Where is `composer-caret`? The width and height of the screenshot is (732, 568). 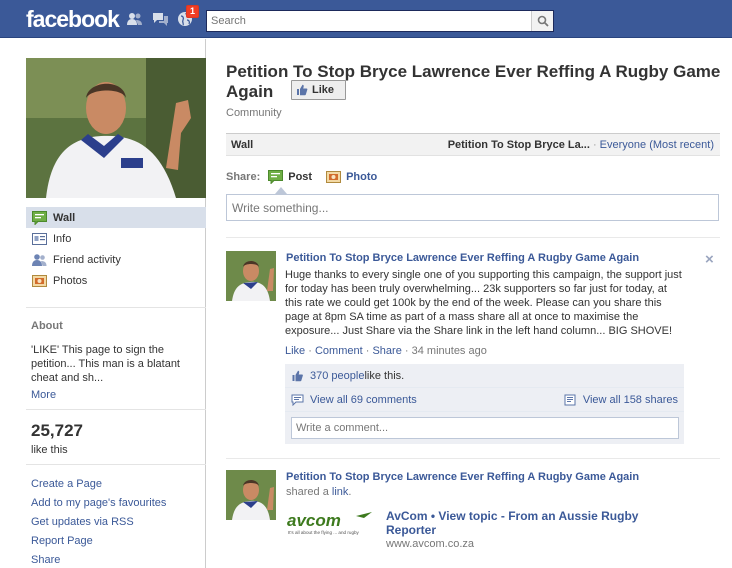 composer-caret is located at coordinates (281, 190).